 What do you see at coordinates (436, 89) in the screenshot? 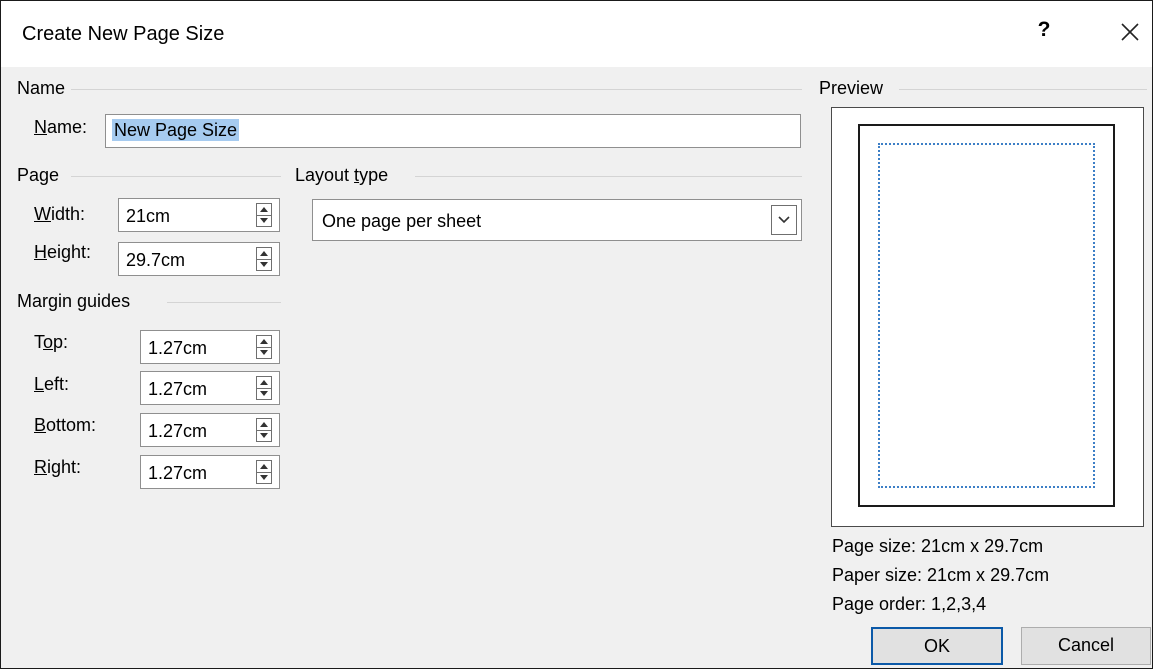
I see `name-group-divider` at bounding box center [436, 89].